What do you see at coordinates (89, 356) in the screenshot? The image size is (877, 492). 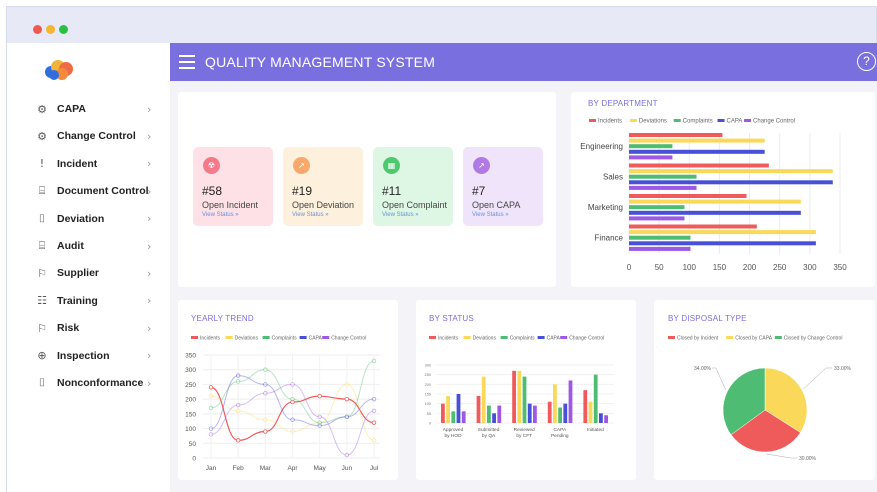 I see `sidebar-item-inspection: ⊕ Inspection ›` at bounding box center [89, 356].